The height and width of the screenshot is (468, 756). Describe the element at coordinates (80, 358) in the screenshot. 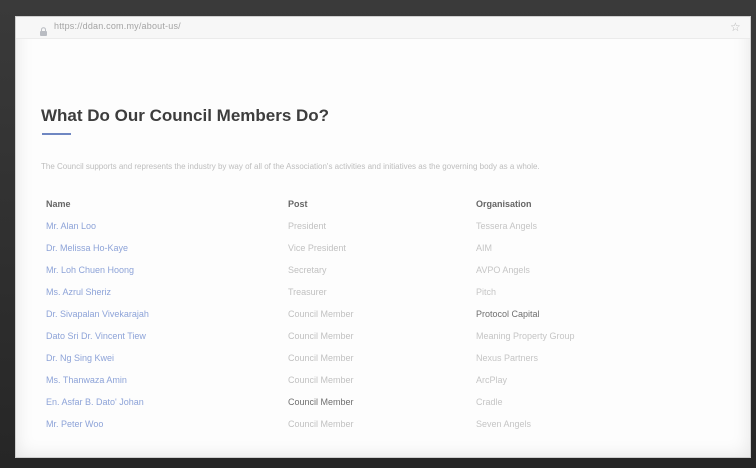

I see `member-name-link: Dr. Ng Sing Kwei` at that location.